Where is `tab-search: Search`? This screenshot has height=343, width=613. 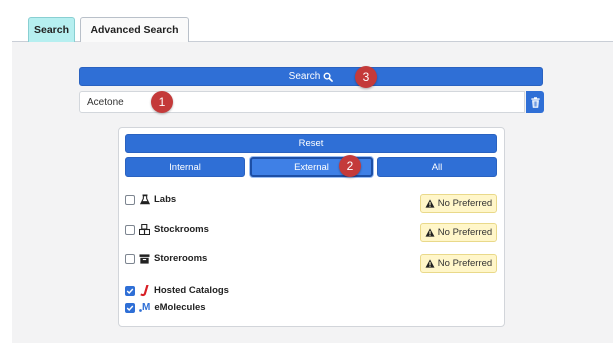 tab-search: Search is located at coordinates (51, 29).